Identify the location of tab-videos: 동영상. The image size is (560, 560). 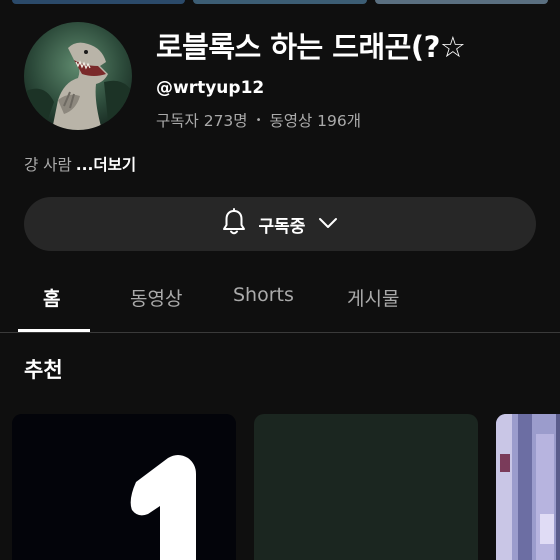
(156, 301).